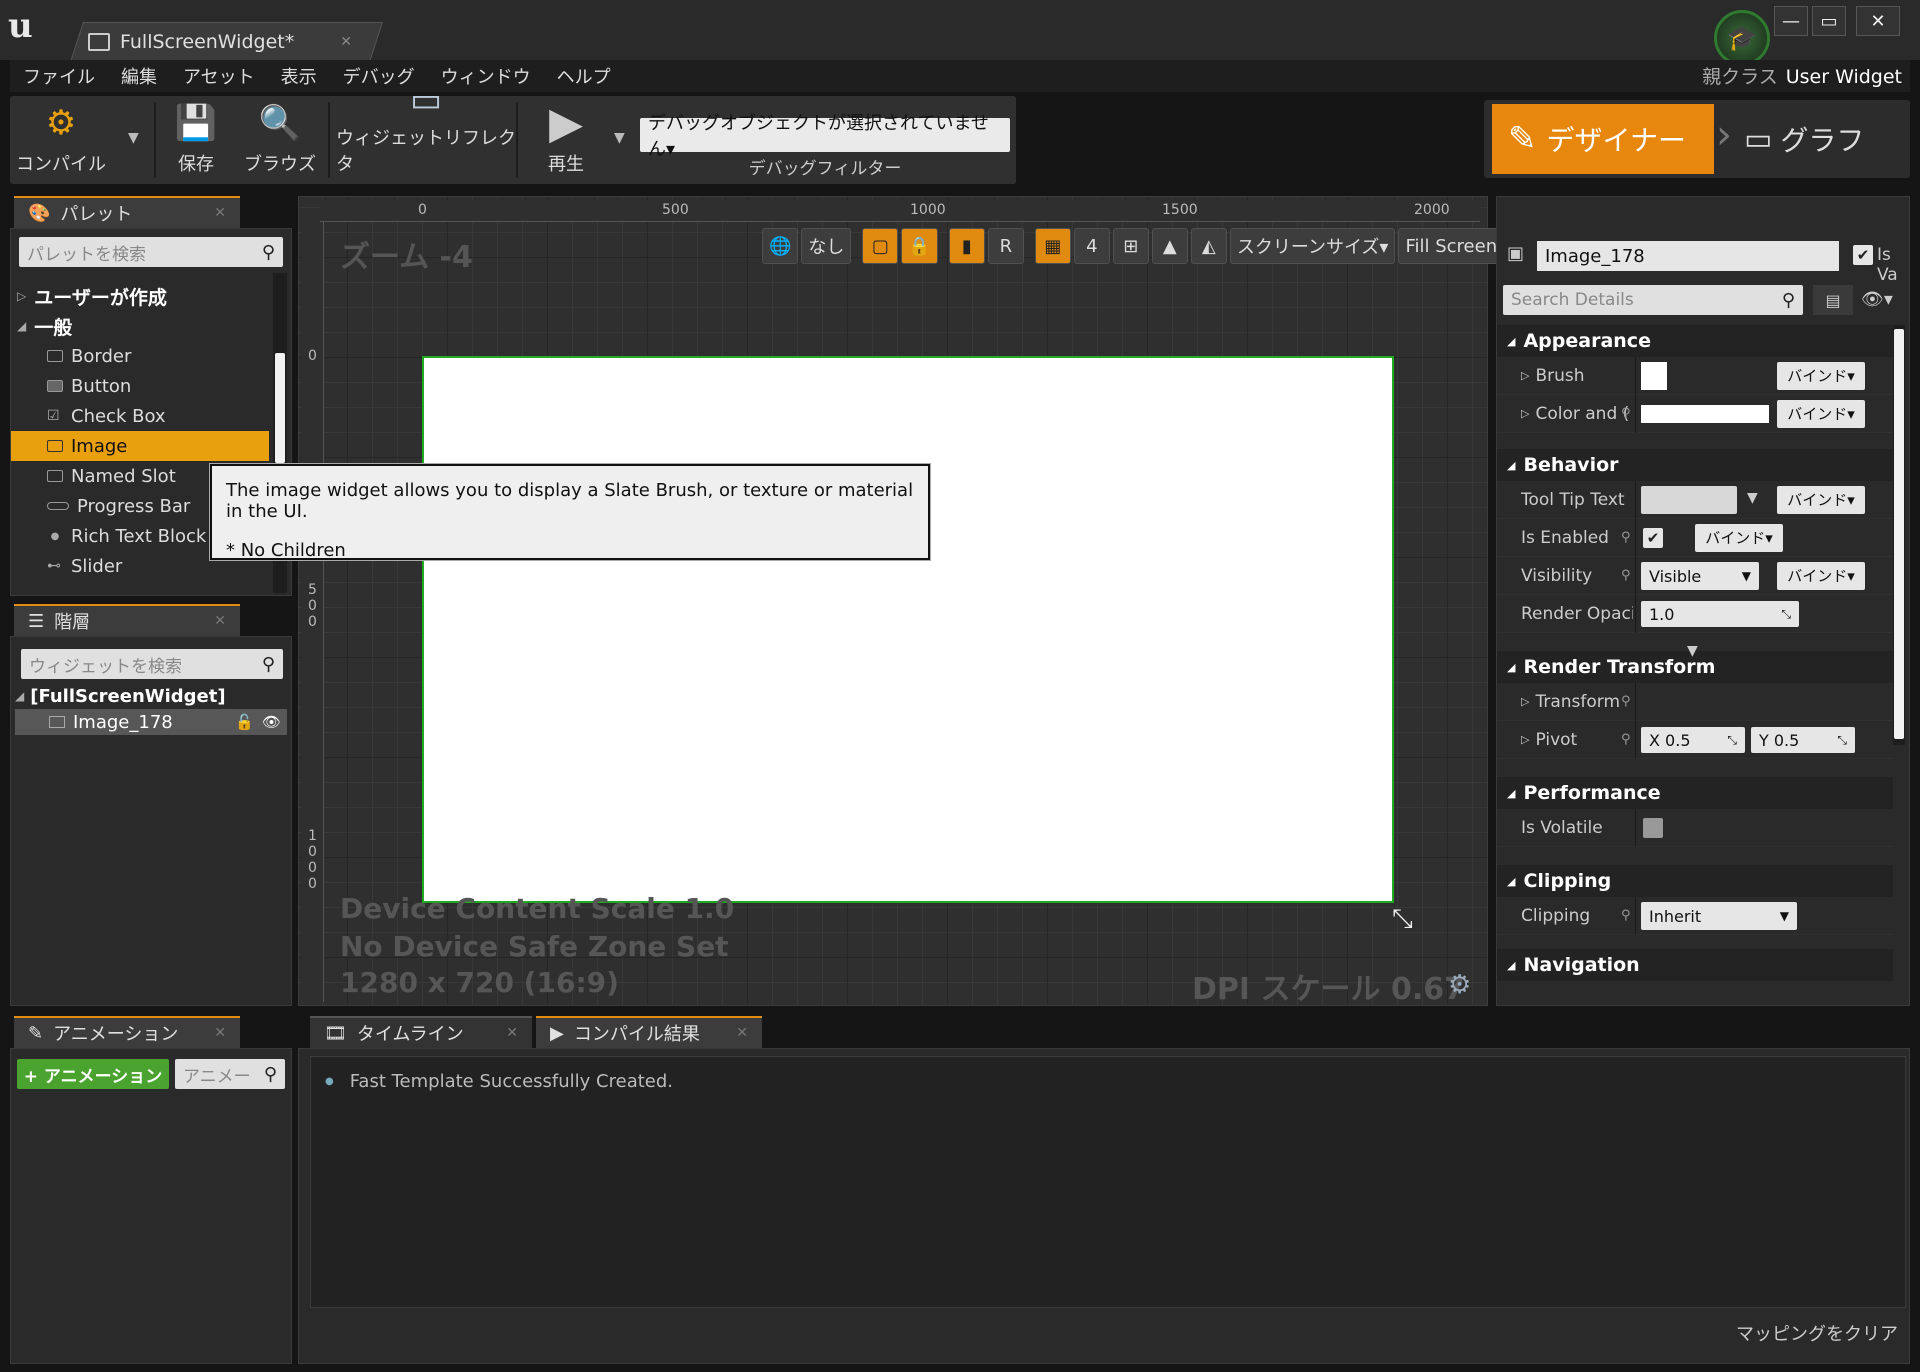 This screenshot has width=1920, height=1372. What do you see at coordinates (152, 664) in the screenshot?
I see `hierarchy-search-input: ウィジェットを検索 ⚲` at bounding box center [152, 664].